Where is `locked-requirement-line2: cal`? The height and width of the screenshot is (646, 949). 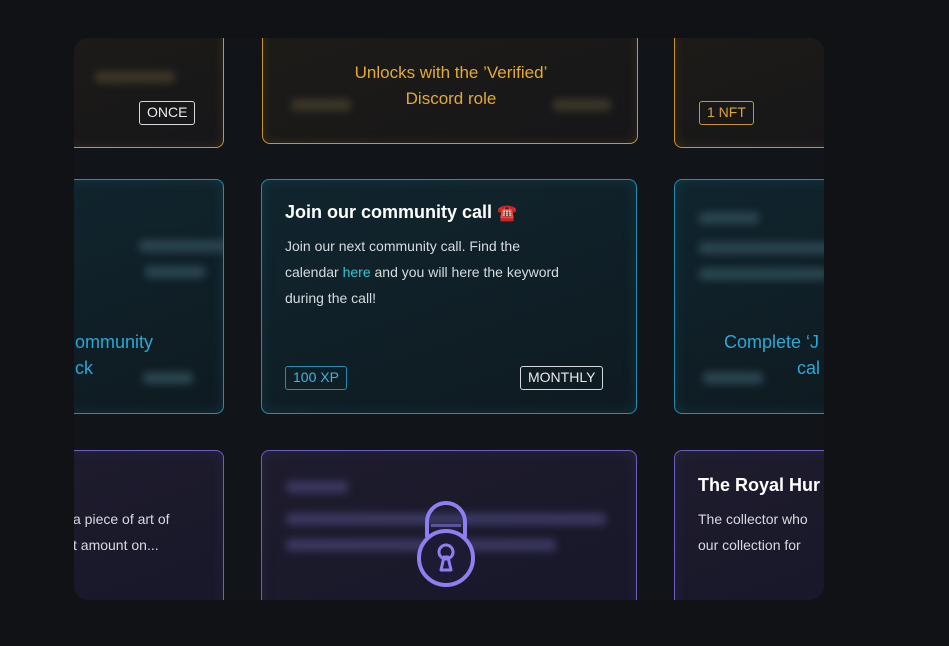 locked-requirement-line2: cal is located at coordinates (809, 368).